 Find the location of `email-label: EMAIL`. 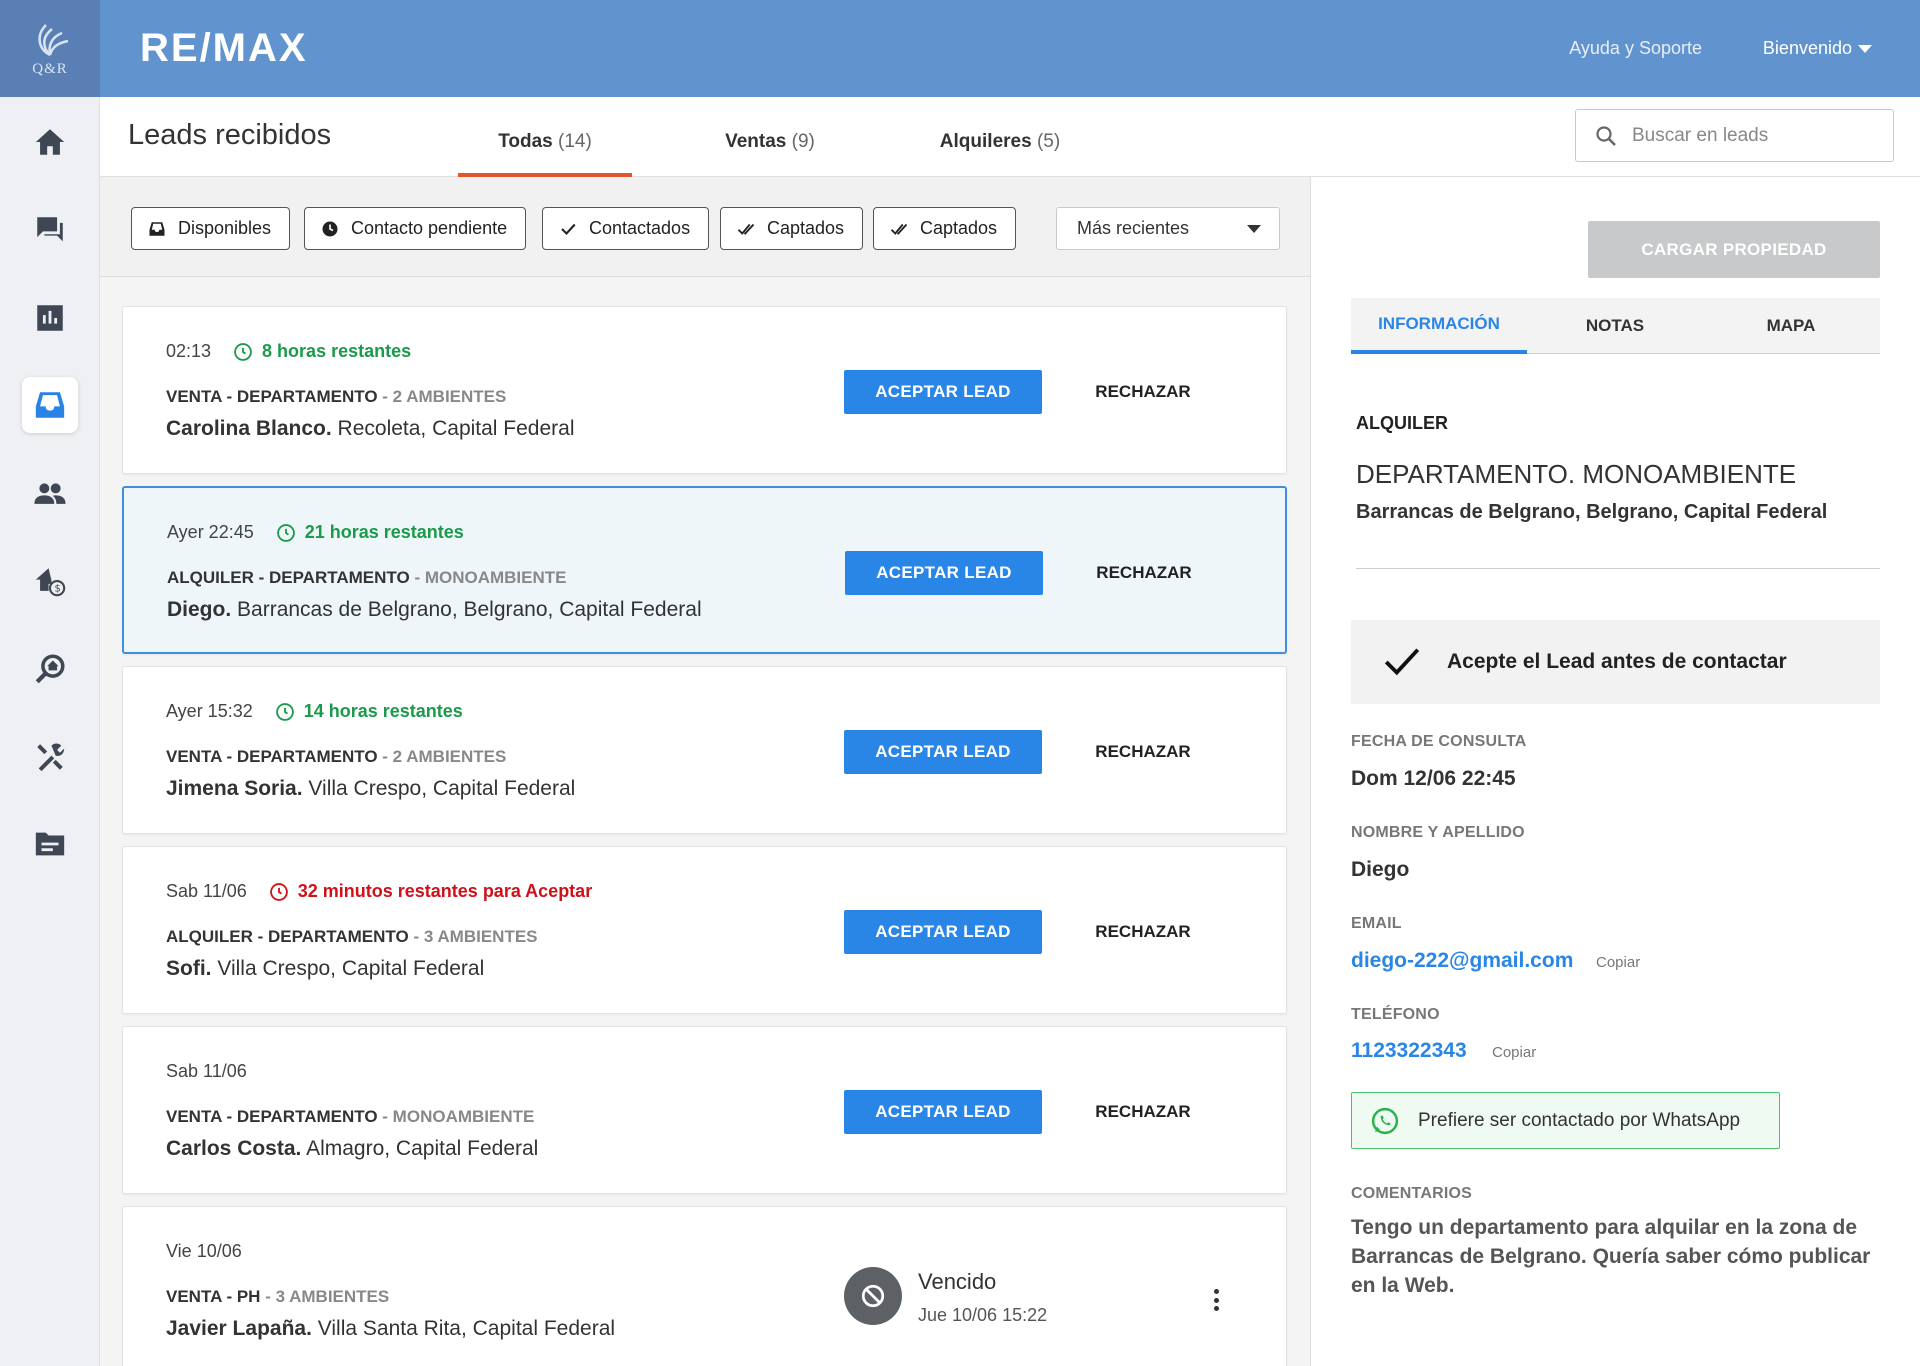

email-label: EMAIL is located at coordinates (1376, 923).